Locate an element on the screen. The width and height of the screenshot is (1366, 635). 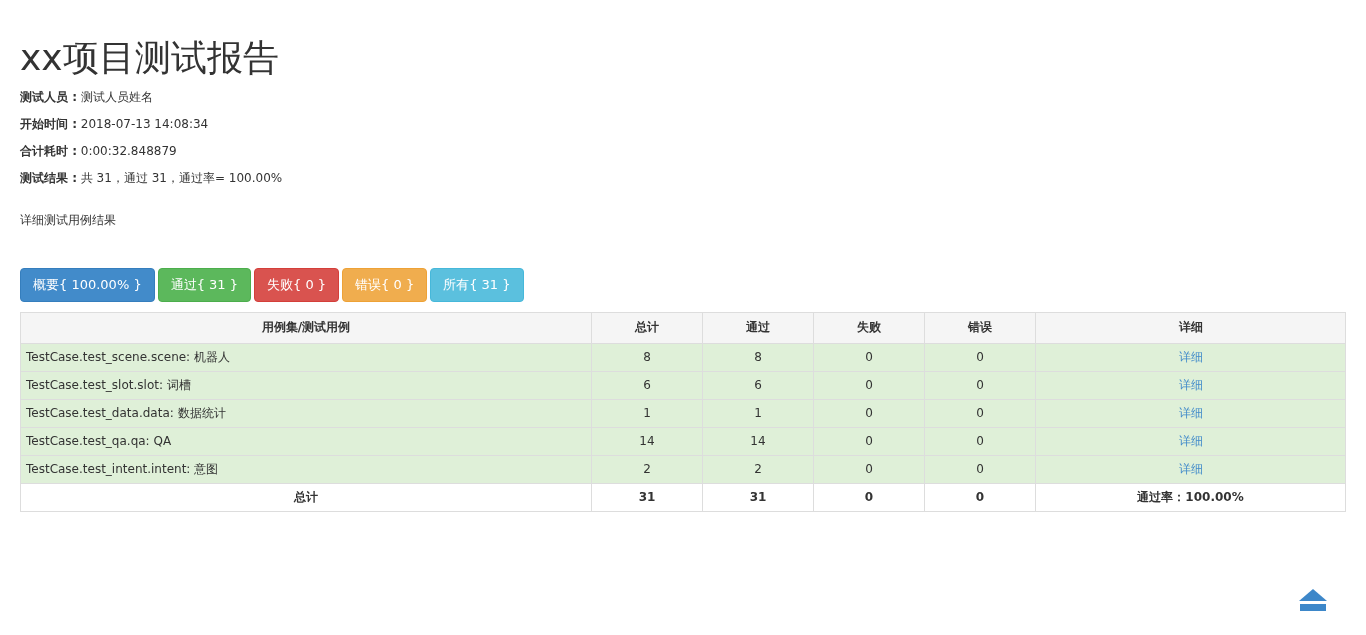
filter-button: 错误{ 0 } is located at coordinates (385, 284).